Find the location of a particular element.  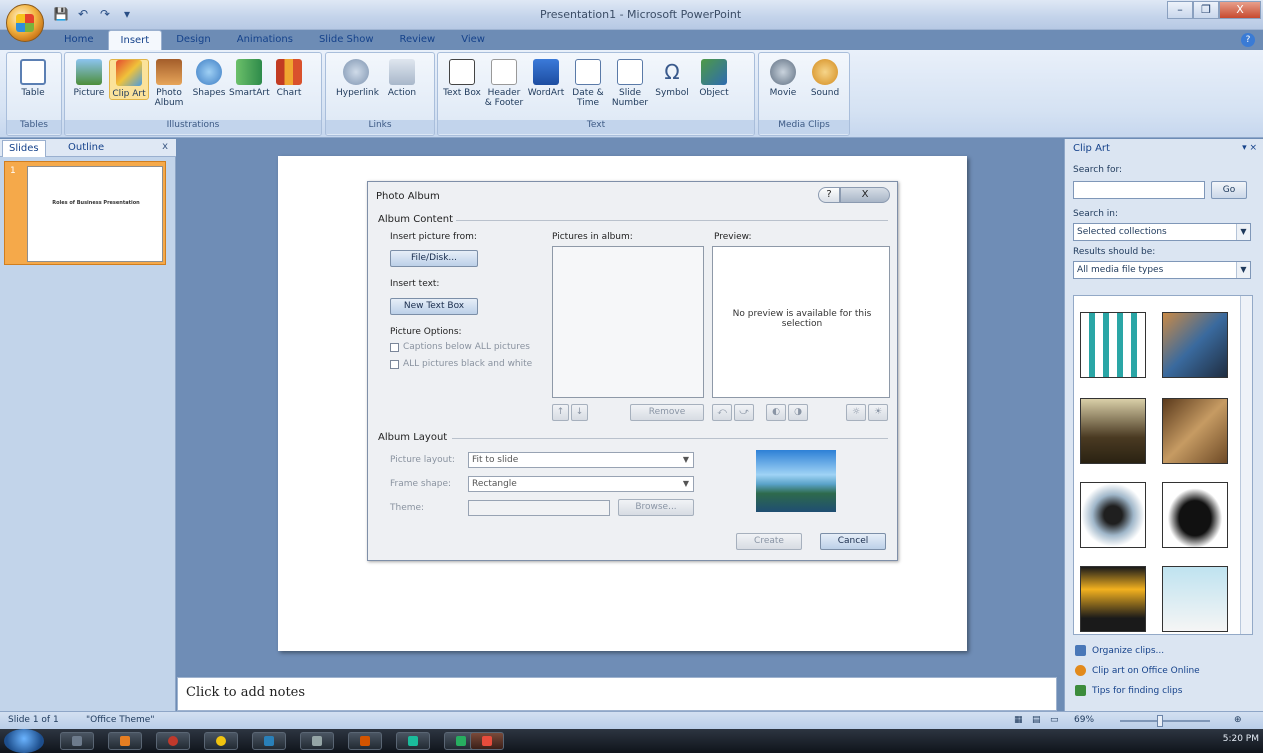

maximize-button: ❐ is located at coordinates (1206, 10).